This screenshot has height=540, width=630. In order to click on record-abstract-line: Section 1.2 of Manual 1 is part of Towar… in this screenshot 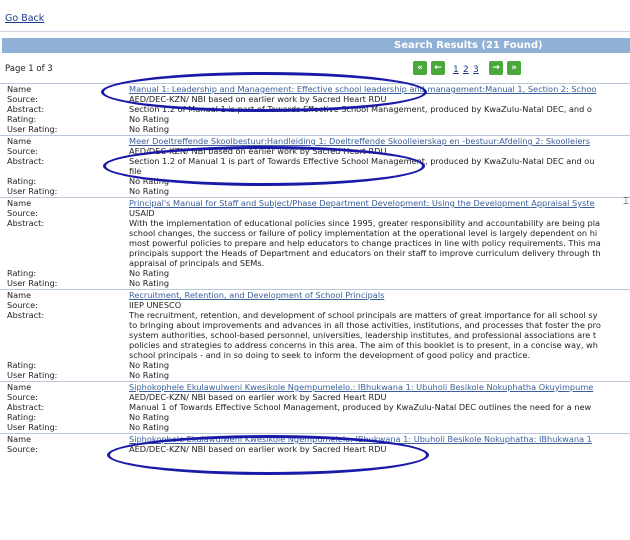, I will do `click(362, 161)`.